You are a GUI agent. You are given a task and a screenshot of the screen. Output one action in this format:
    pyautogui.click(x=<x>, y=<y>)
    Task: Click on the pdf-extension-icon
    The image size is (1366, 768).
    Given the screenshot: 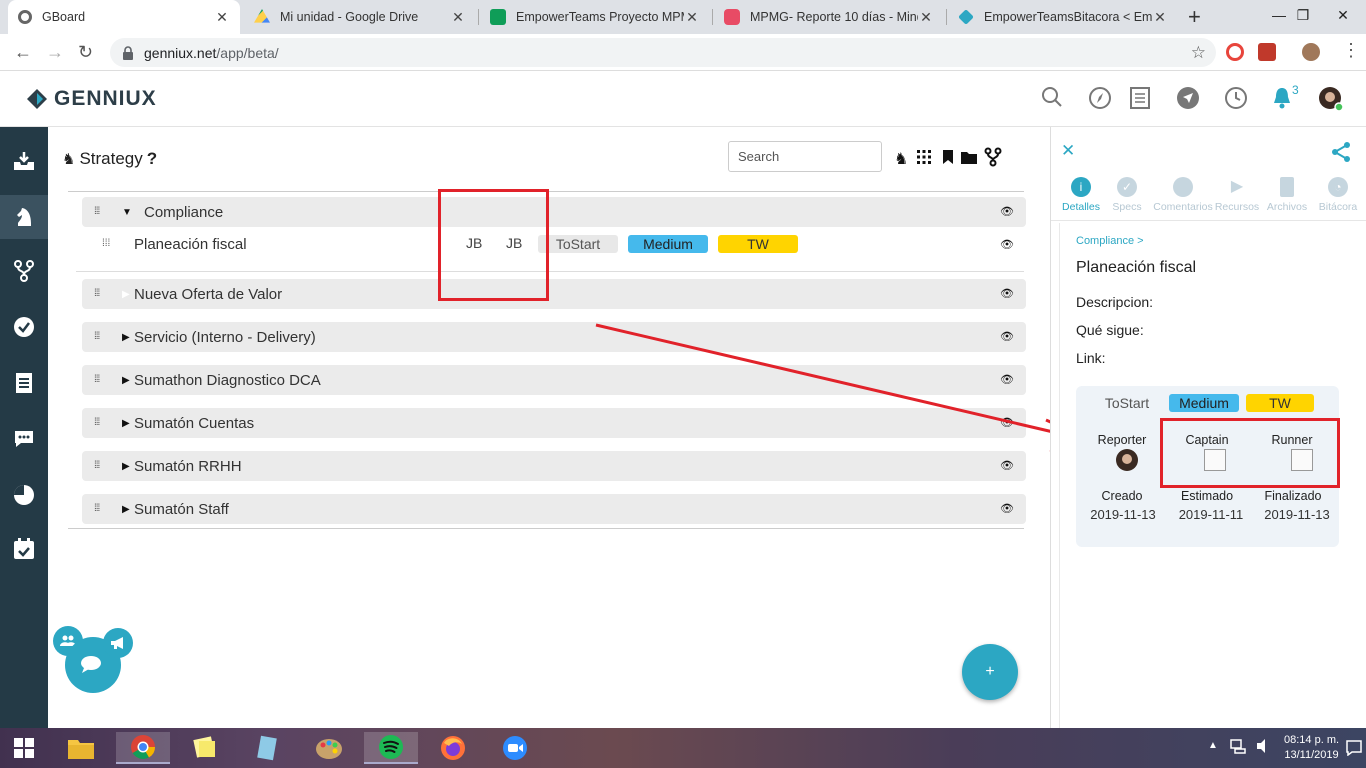 What is the action you would take?
    pyautogui.click(x=1267, y=52)
    